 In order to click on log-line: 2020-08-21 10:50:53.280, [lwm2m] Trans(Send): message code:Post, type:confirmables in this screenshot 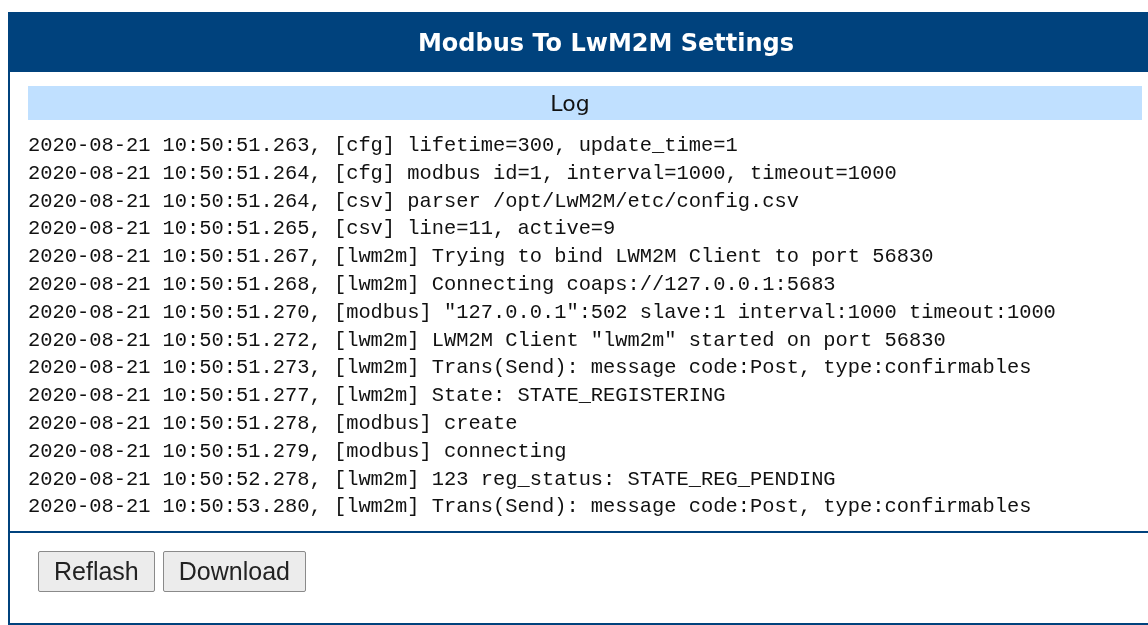, I will do `click(530, 507)`.